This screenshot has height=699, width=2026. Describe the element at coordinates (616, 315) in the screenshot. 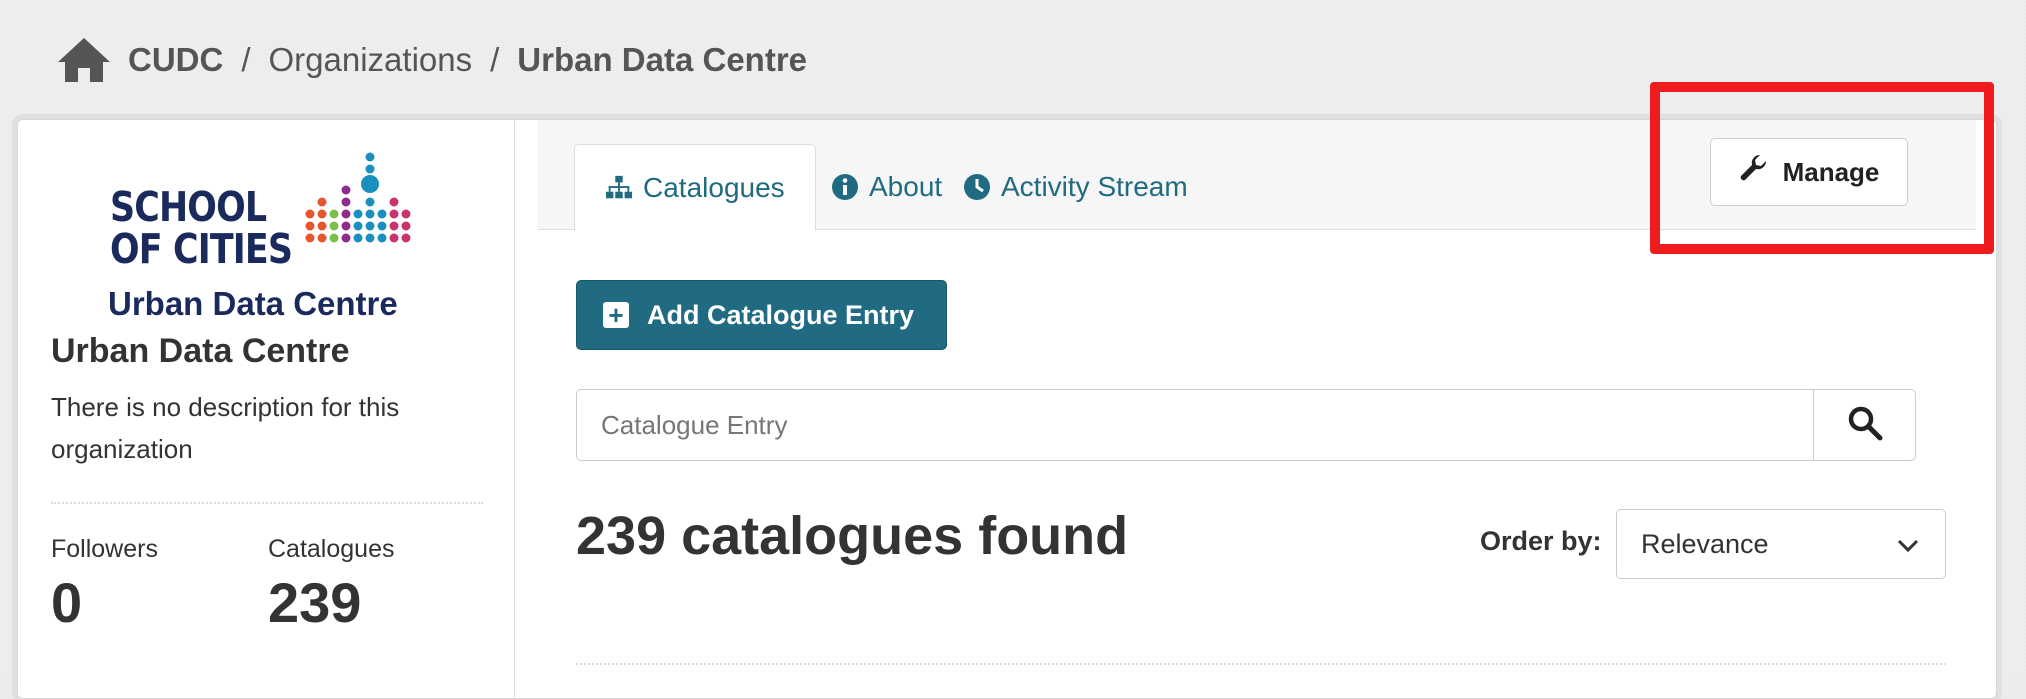

I see `plus-square-icon: +` at that location.